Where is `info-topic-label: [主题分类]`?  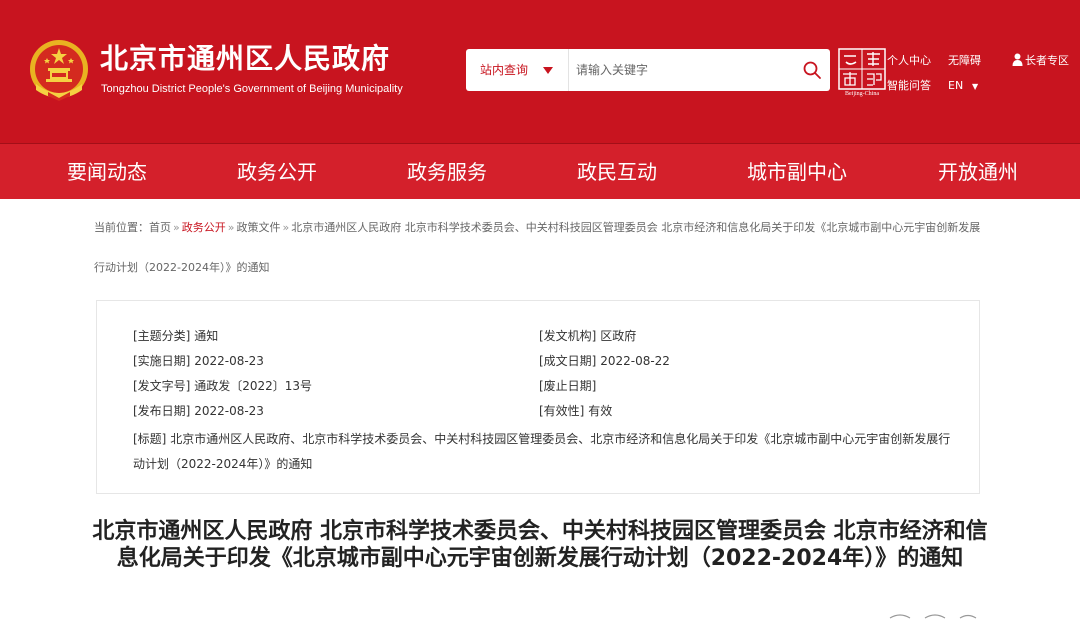
info-topic-label: [主题分类] is located at coordinates (162, 336).